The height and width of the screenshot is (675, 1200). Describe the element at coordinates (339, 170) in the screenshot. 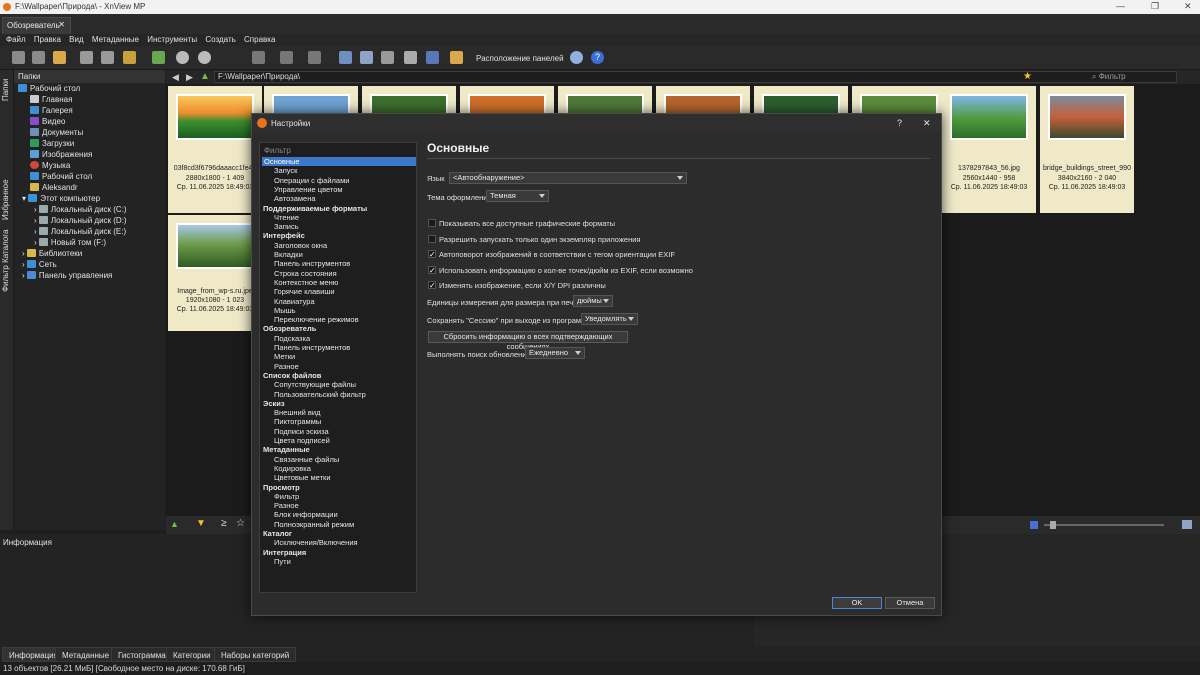

I see `nav-item: Запуск` at that location.